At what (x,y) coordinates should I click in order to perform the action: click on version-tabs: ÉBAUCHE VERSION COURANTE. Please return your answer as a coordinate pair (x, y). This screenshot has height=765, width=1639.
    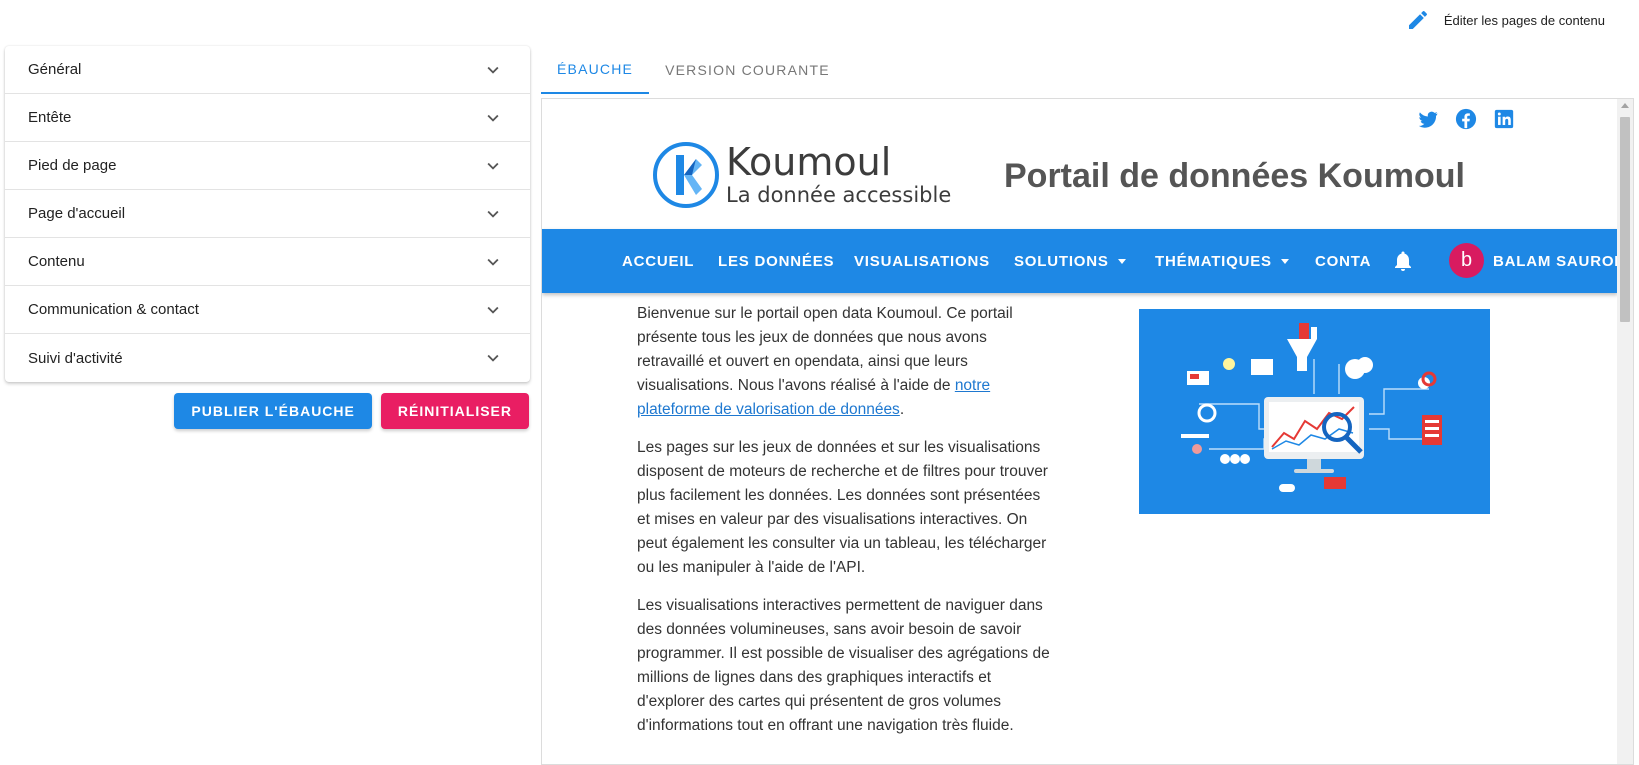
    Looking at the image, I should click on (693, 70).